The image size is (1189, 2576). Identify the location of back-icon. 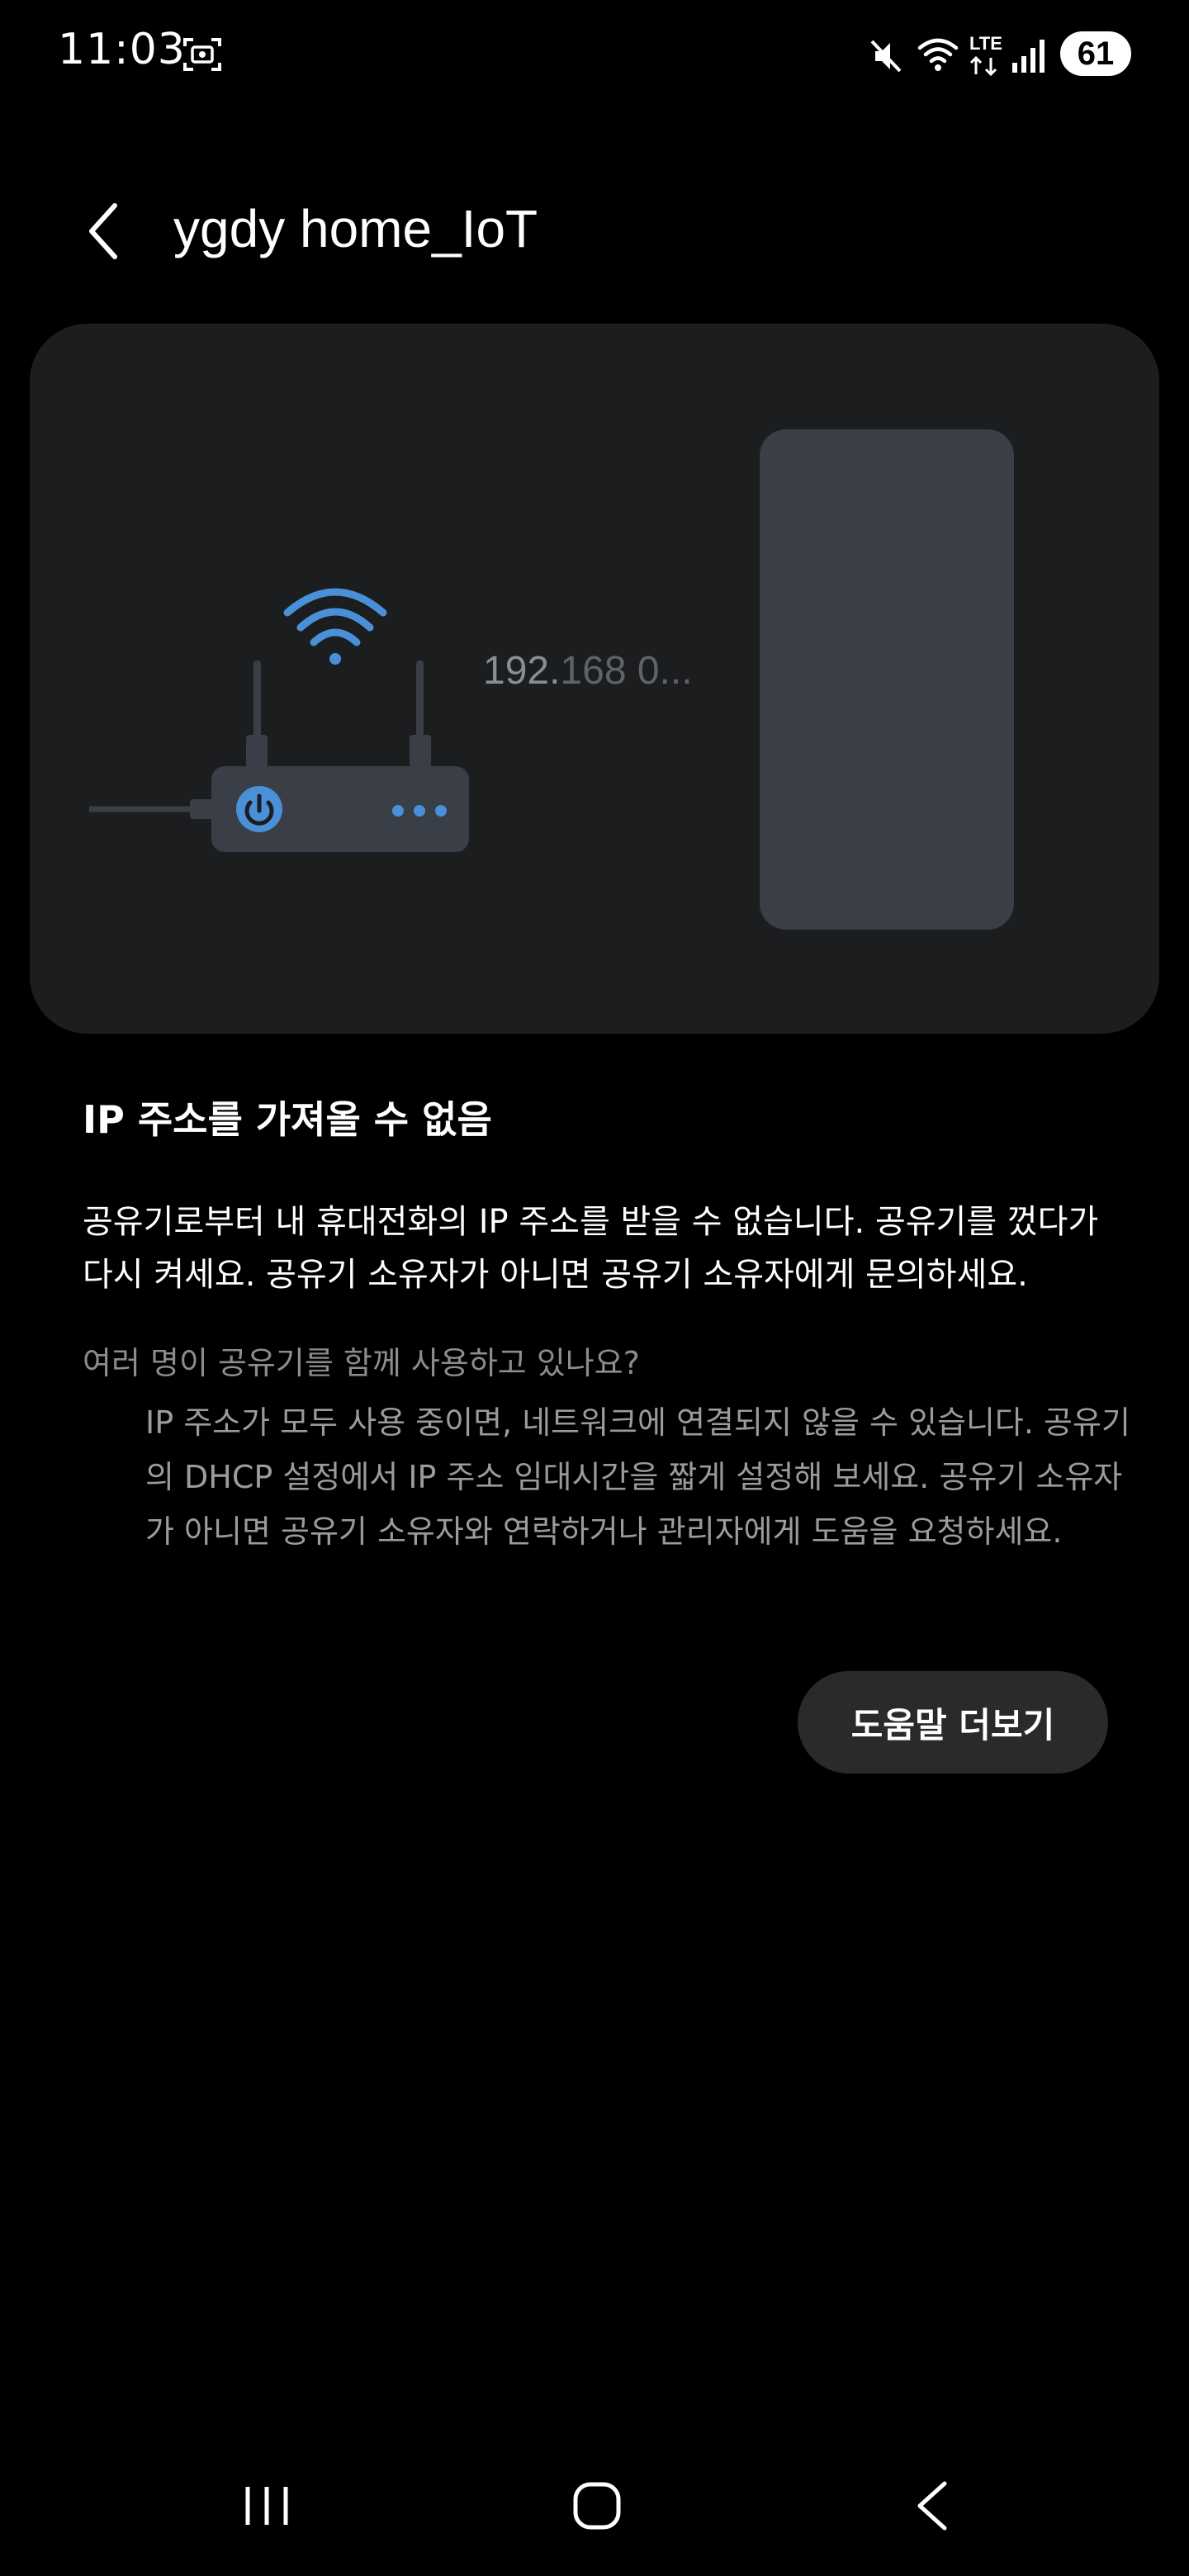
(933, 2506).